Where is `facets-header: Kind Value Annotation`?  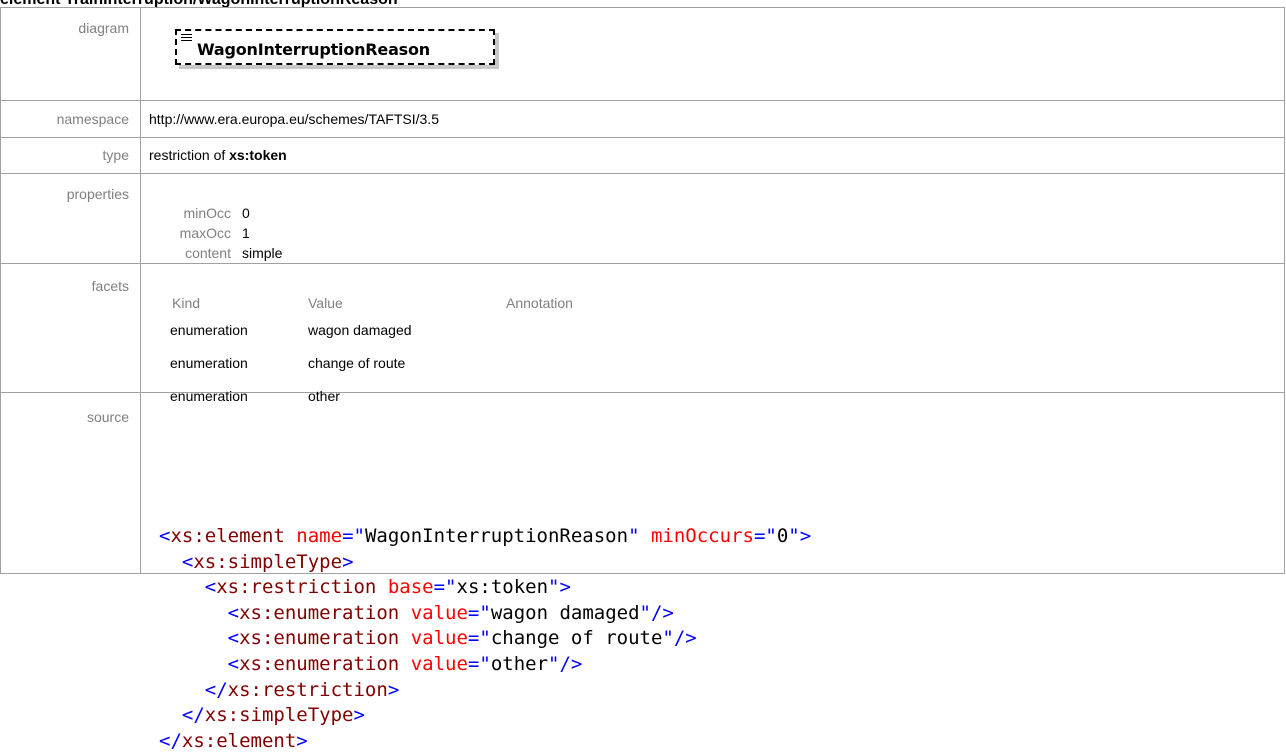
facets-header: Kind Value Annotation is located at coordinates (360, 303).